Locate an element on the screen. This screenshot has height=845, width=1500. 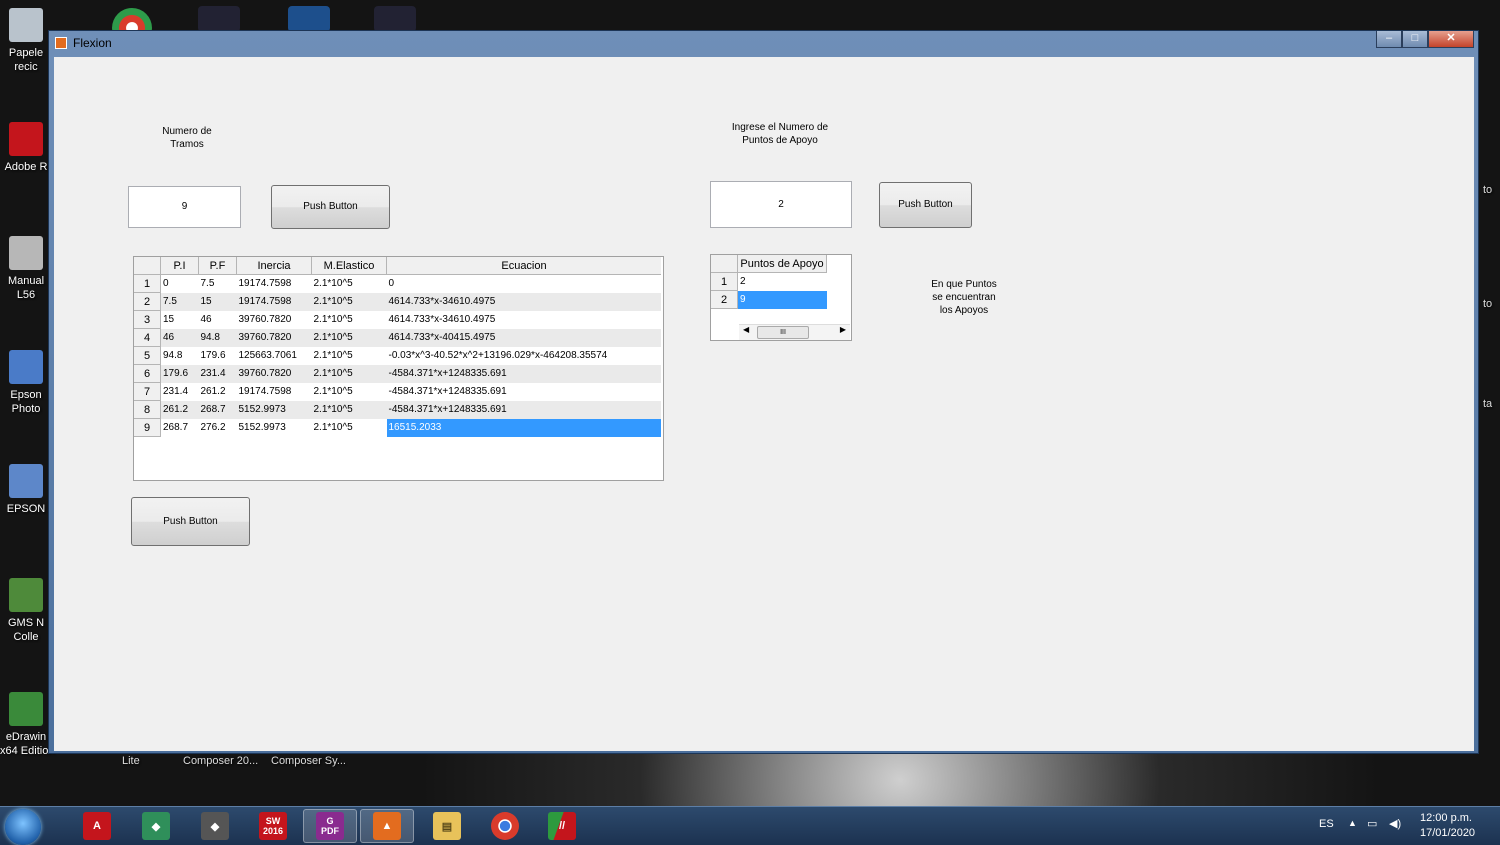
row-header: 5 is located at coordinates (147, 355).